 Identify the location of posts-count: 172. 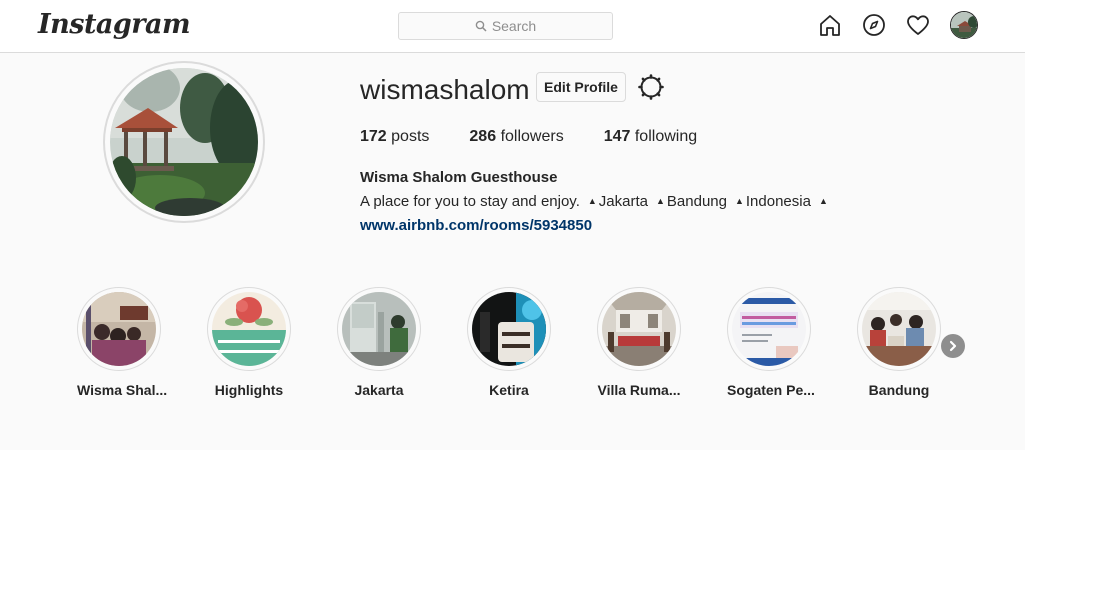
(373, 136).